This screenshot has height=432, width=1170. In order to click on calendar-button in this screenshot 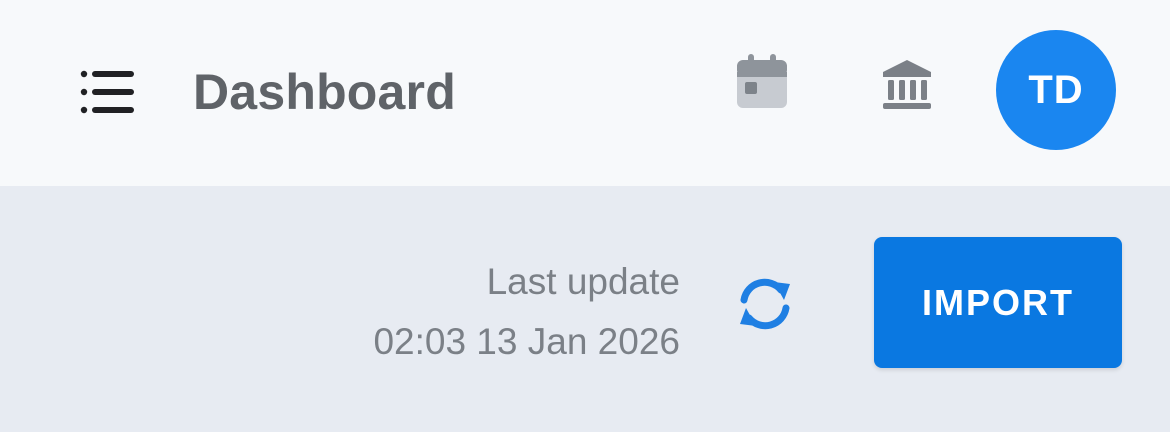, I will do `click(762, 83)`.